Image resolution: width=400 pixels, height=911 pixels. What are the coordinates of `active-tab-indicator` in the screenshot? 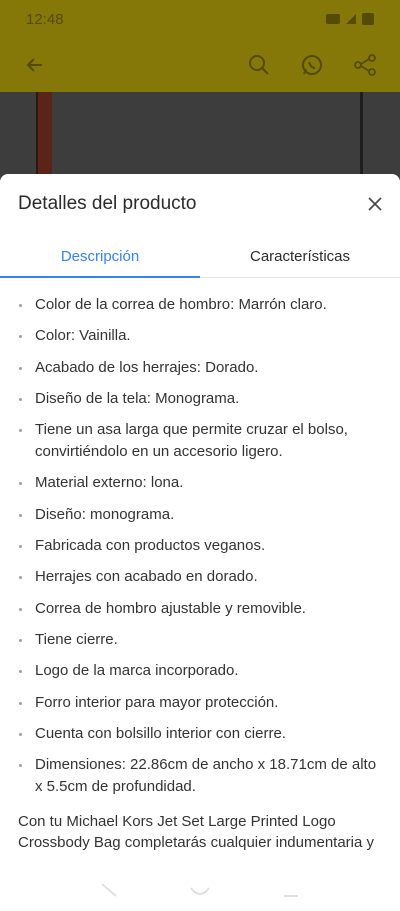 It's located at (100, 277).